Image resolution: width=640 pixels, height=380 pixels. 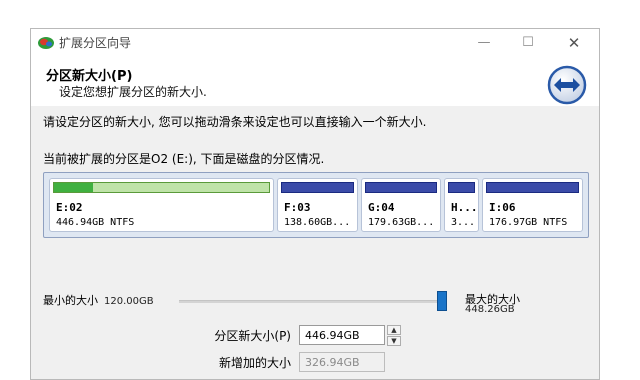 I want to click on partition-label: G:04, so click(x=381, y=207).